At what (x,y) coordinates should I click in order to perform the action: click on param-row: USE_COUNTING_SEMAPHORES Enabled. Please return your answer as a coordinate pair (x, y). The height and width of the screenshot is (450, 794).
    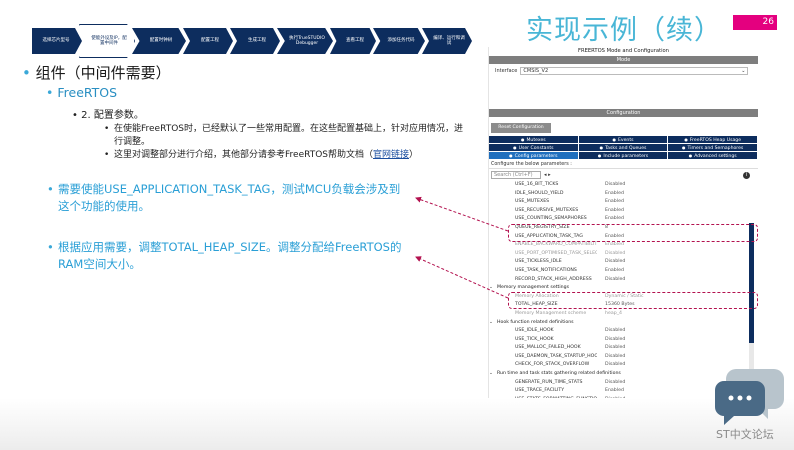
    Looking at the image, I should click on (623, 219).